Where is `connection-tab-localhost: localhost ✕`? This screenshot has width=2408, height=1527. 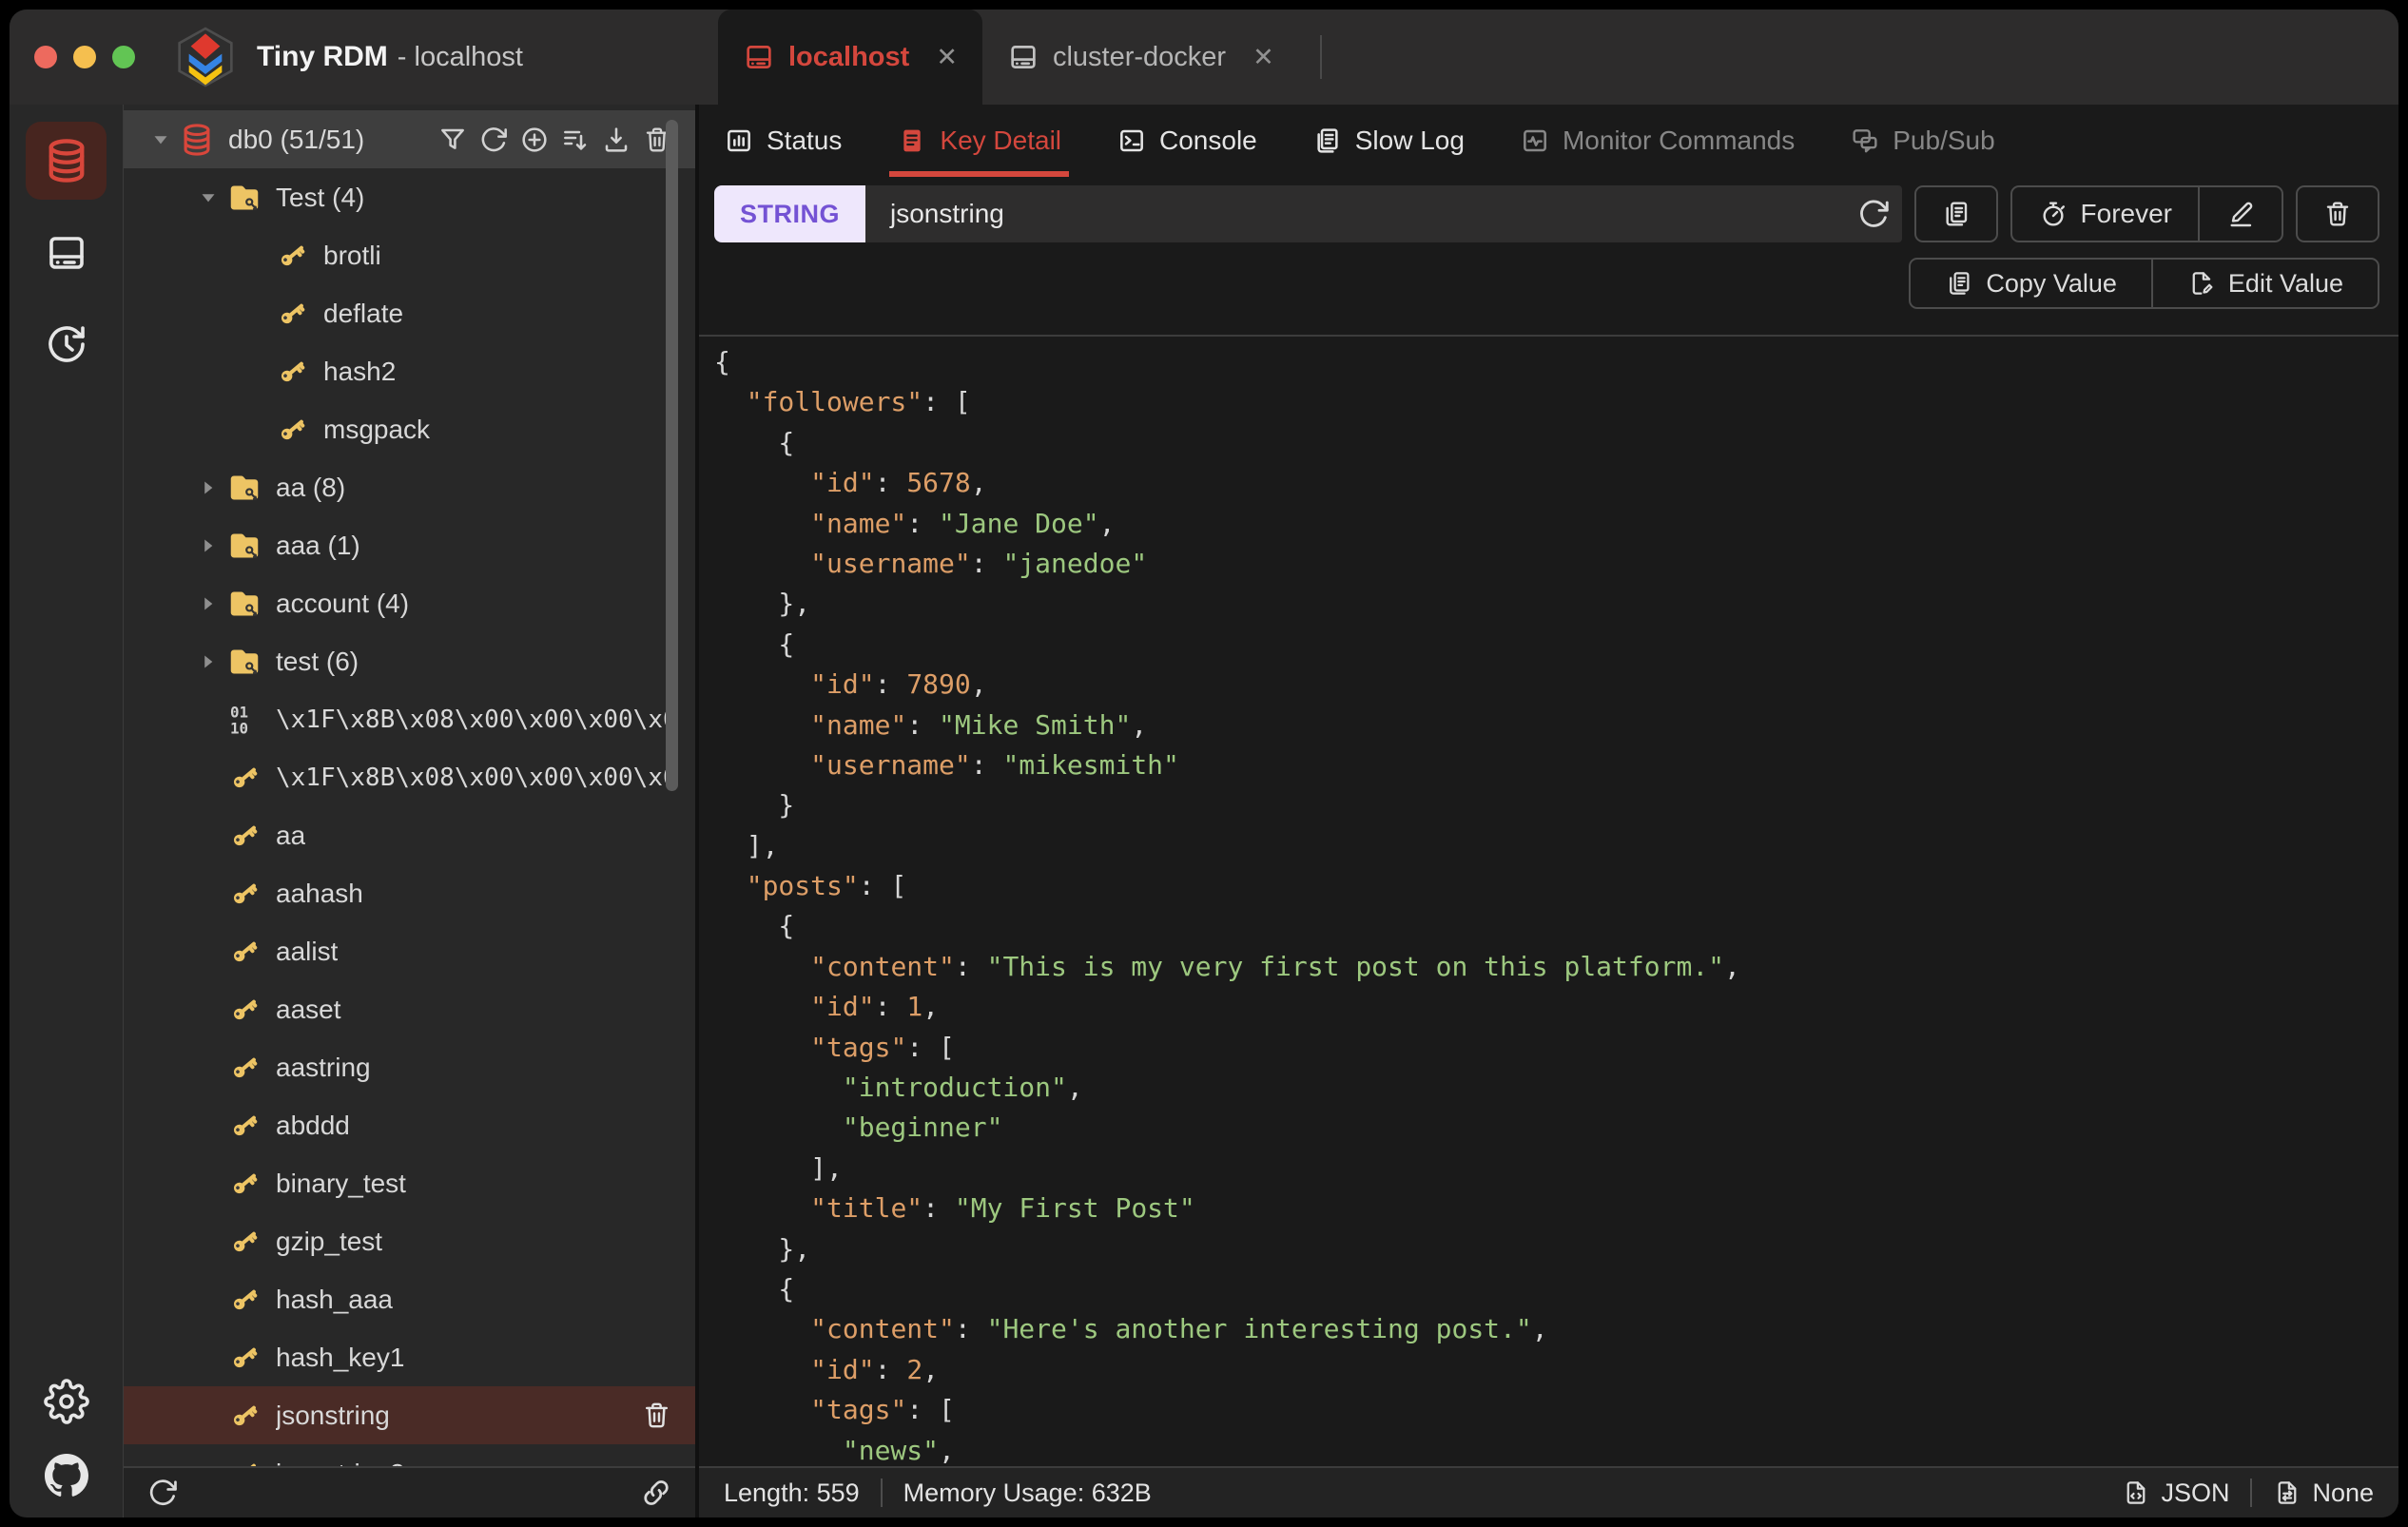 connection-tab-localhost: localhost ✕ is located at coordinates (850, 57).